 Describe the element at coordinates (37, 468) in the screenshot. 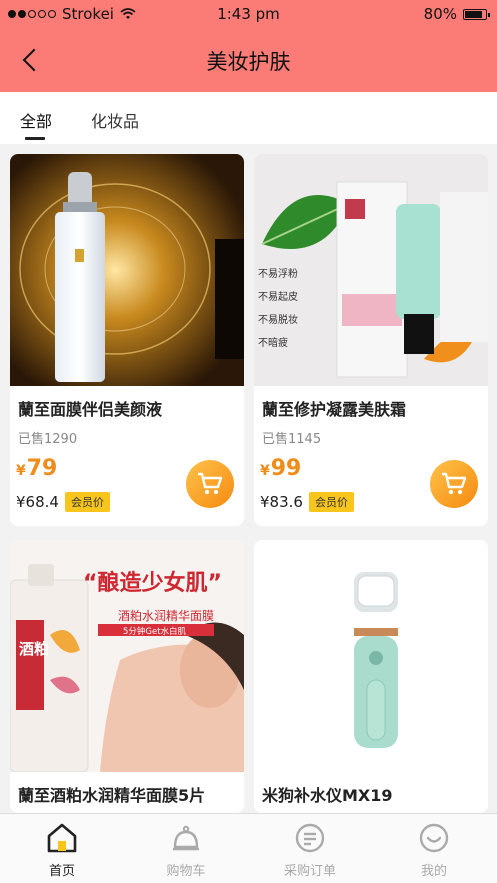

I see `product-price: ¥79` at that location.